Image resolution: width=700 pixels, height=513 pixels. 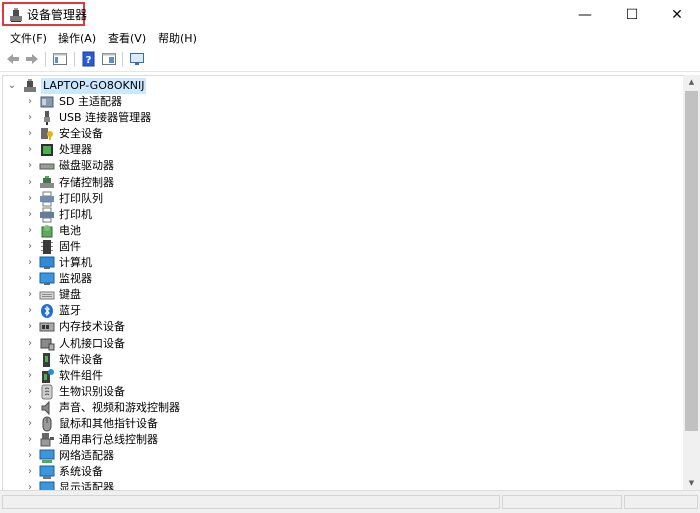 I want to click on close-button: ✕, so click(x=677, y=15).